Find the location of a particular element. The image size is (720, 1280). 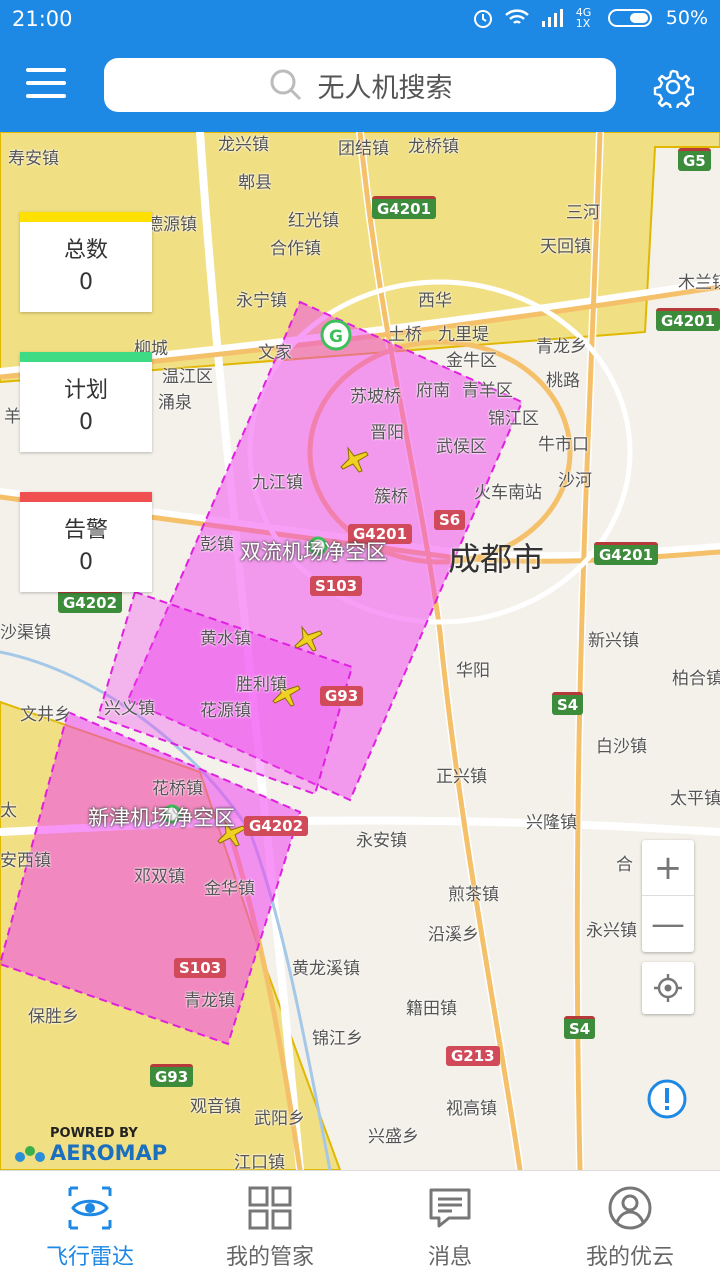

stat-card-total: 总数 0 is located at coordinates (86, 262).